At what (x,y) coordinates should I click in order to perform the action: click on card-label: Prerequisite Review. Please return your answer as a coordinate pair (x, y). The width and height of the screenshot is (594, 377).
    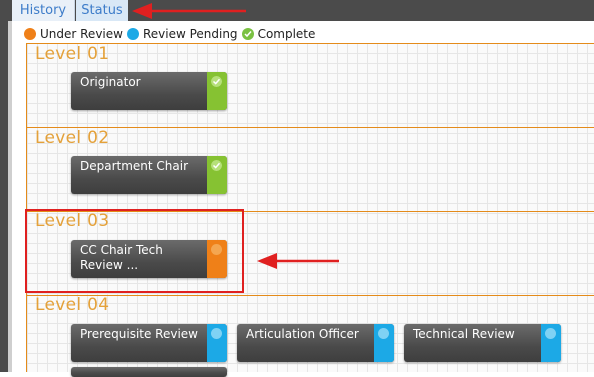
    Looking at the image, I should click on (139, 334).